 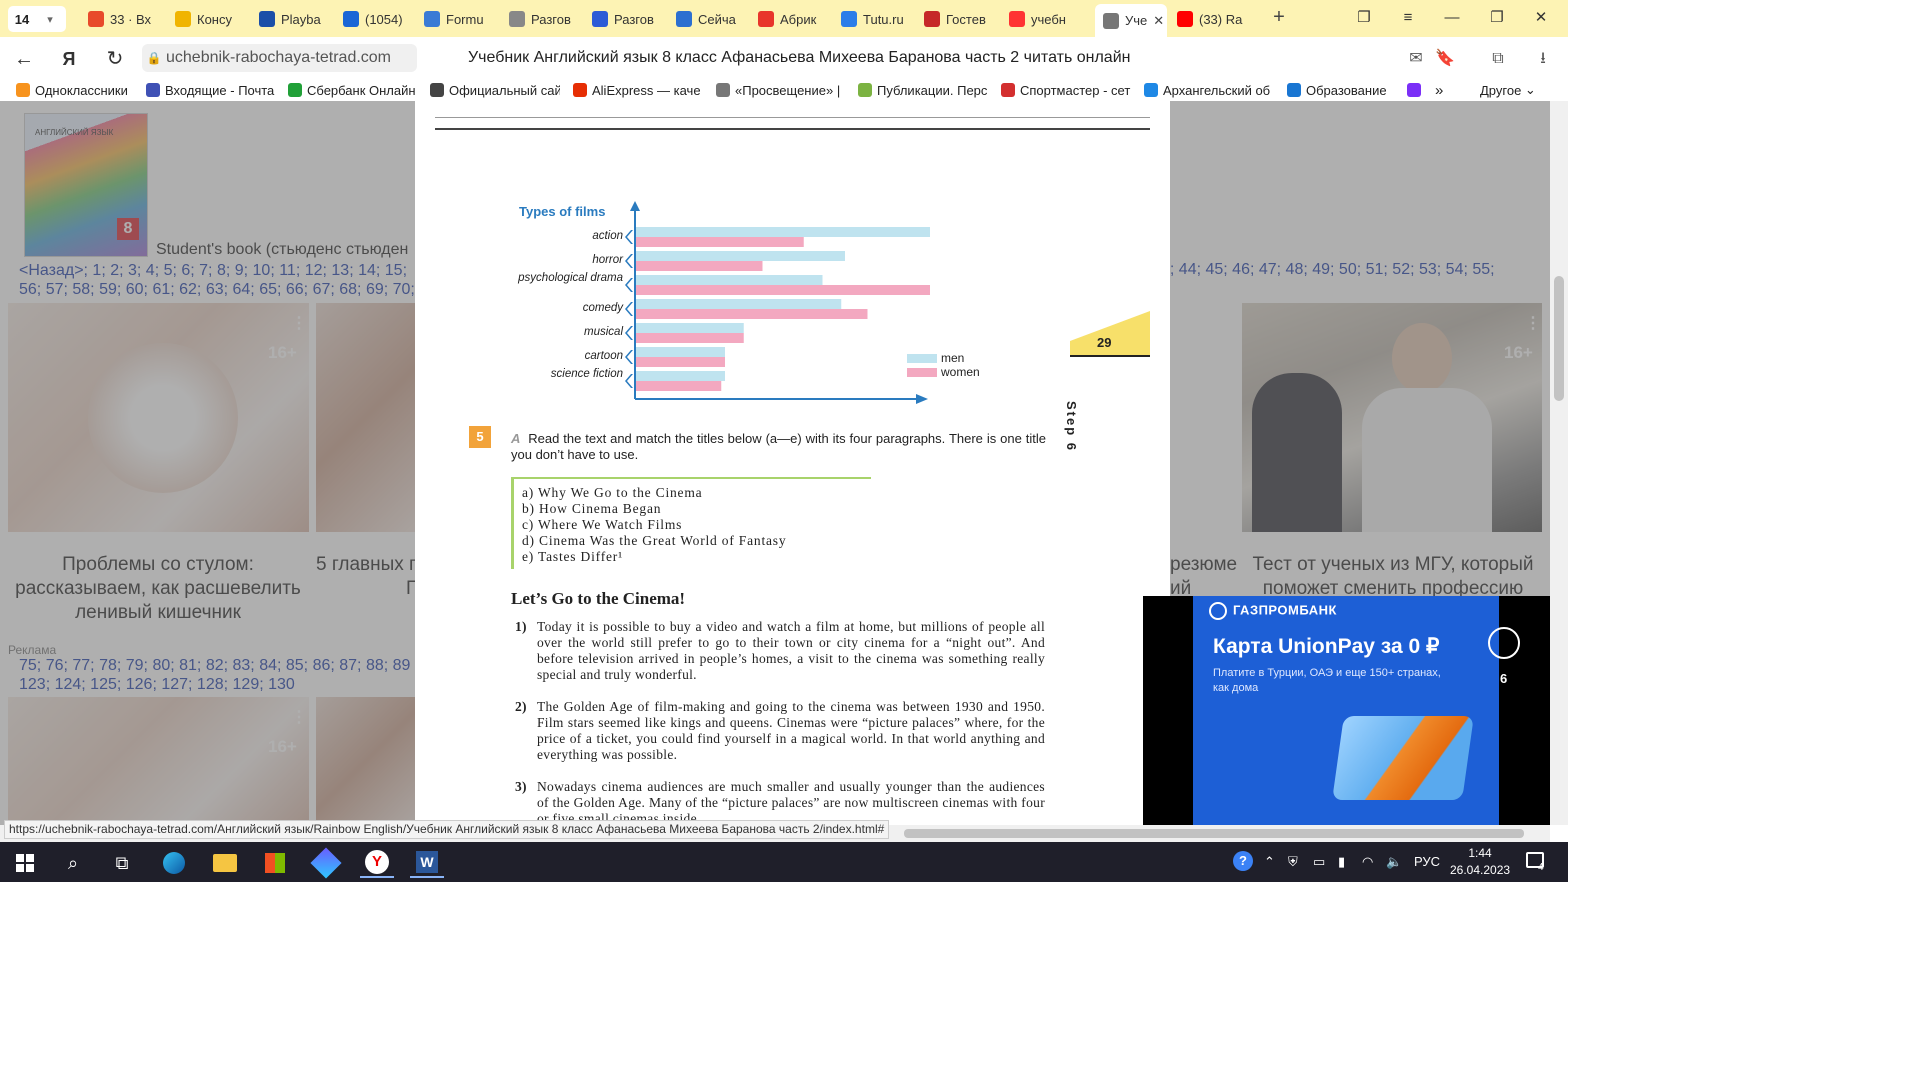 I want to click on card-title: резюме, so click(x=1205, y=565).